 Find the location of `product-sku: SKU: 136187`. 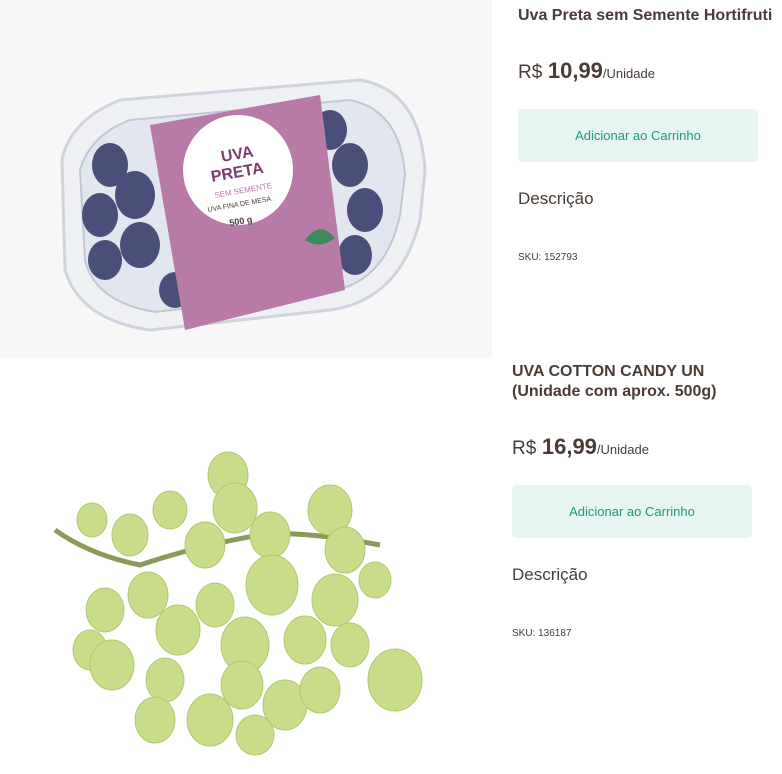

product-sku: SKU: 136187 is located at coordinates (542, 633).